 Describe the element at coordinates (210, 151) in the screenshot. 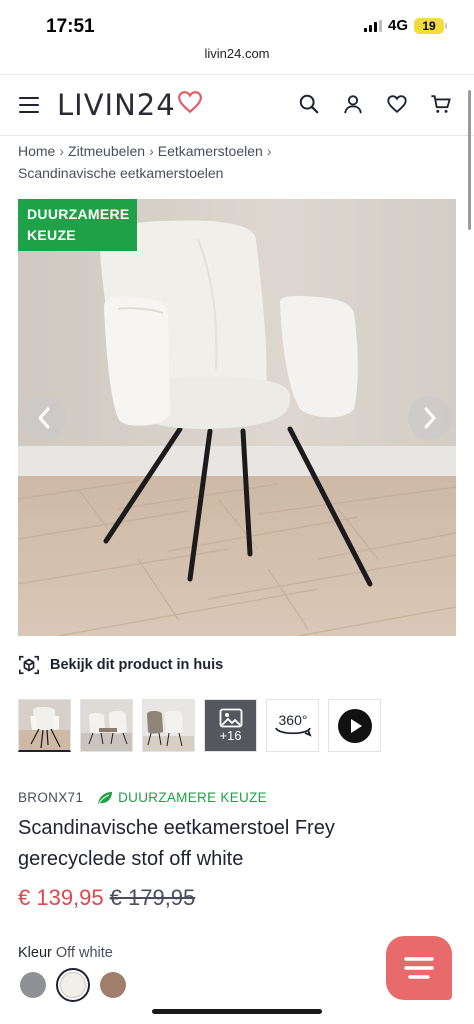

I see `breadcrumb-eetkamerstoelen: Eetkamerstoelen` at that location.